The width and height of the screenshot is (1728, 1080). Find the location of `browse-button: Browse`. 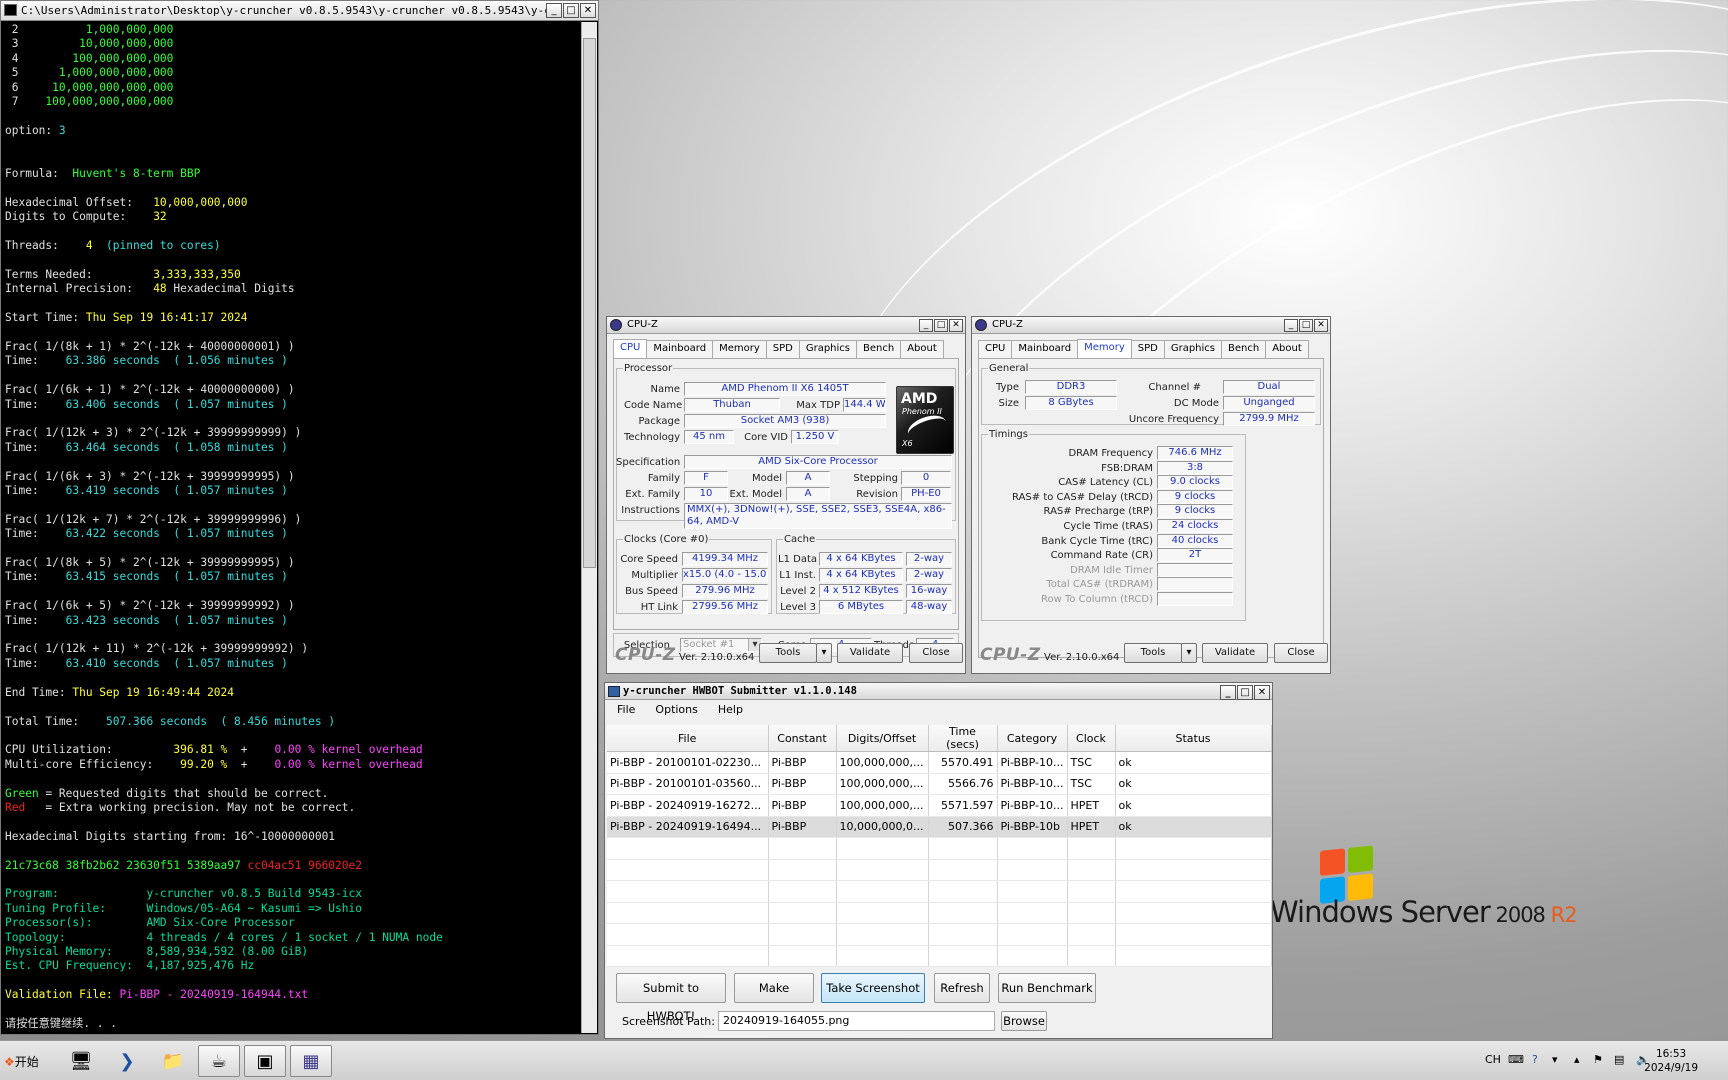

browse-button: Browse is located at coordinates (1024, 1021).